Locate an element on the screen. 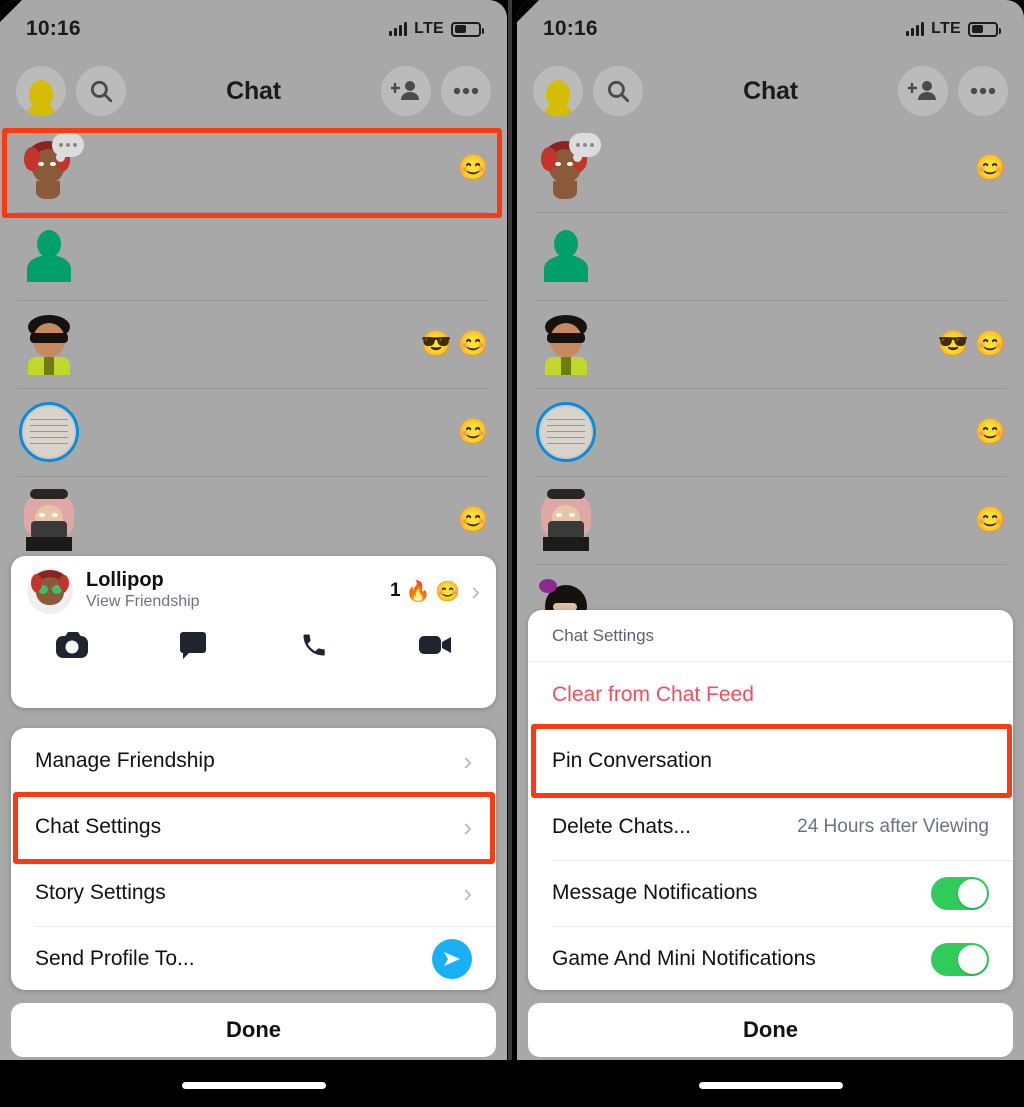 The width and height of the screenshot is (1024, 1107). friend-emoji-icon: 😊 is located at coordinates (448, 591).